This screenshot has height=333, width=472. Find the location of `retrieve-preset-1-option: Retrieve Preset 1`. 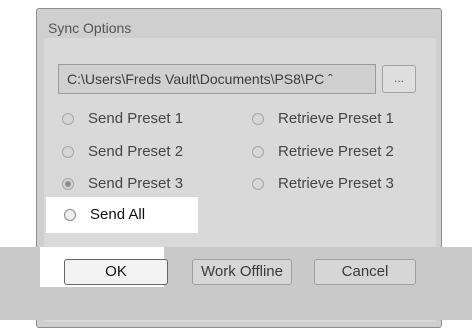

retrieve-preset-1-option: Retrieve Preset 1 is located at coordinates (323, 118).